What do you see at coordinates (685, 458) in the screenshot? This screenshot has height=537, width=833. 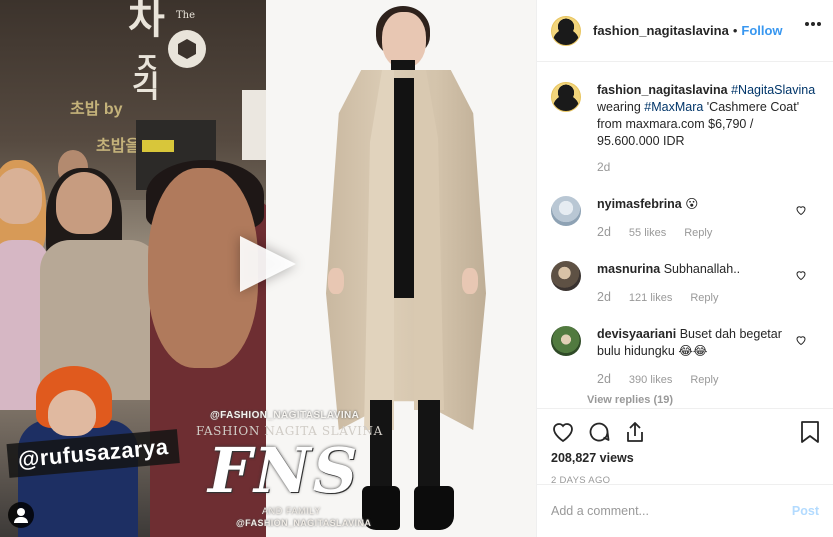 I see `view-count: 208,827 views` at bounding box center [685, 458].